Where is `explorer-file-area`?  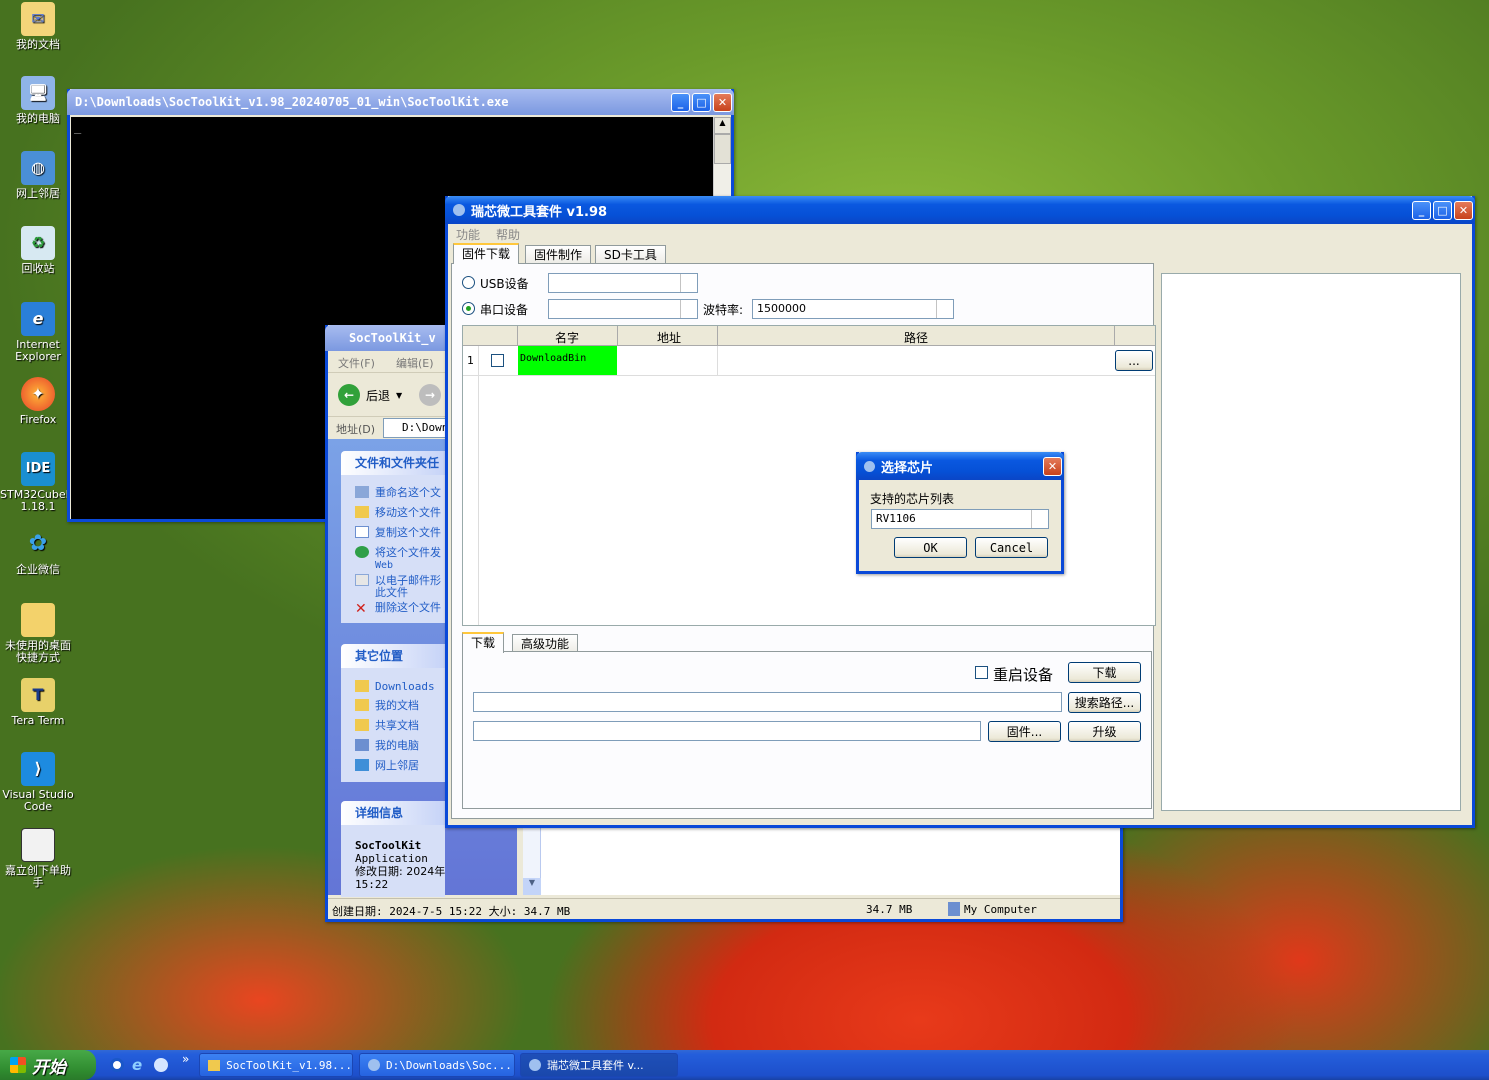 explorer-file-area is located at coordinates (821, 860).